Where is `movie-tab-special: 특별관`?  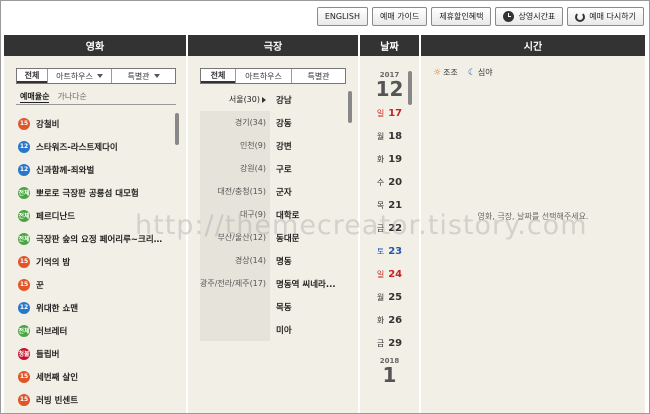 movie-tab-special: 특별관 is located at coordinates (143, 76).